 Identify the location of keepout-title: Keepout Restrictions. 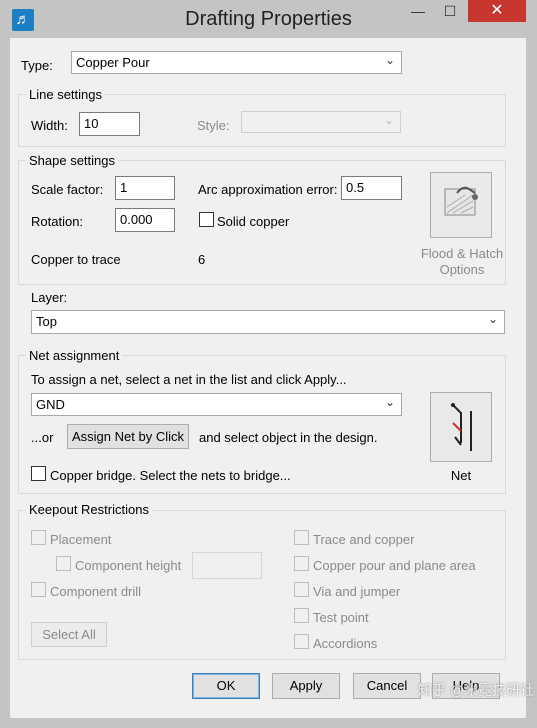
(89, 509).